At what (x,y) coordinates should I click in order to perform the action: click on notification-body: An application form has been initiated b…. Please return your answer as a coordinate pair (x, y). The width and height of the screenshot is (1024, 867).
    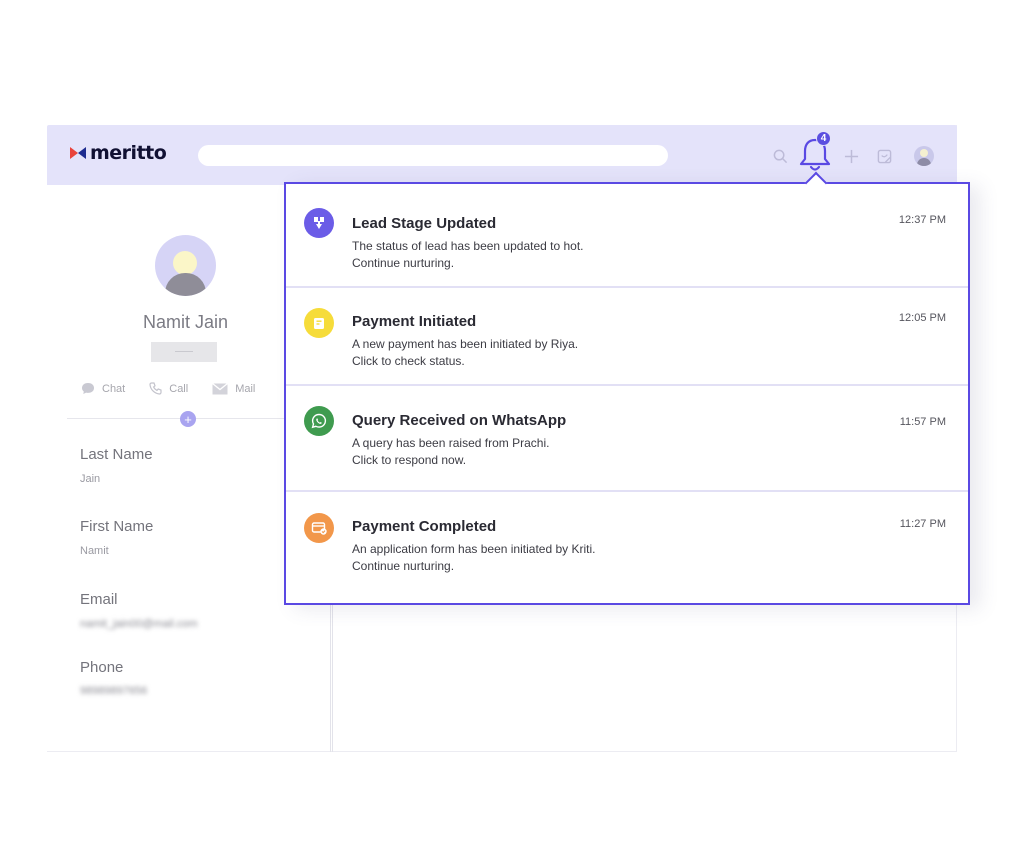
    Looking at the image, I should click on (473, 558).